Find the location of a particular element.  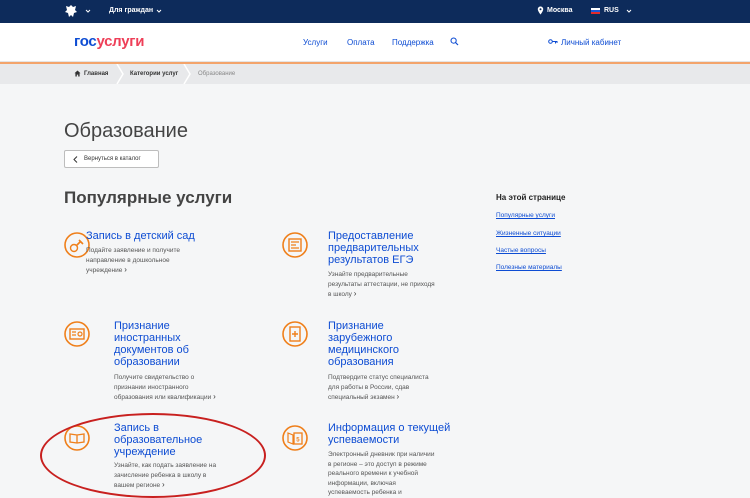

key-icon is located at coordinates (553, 41).